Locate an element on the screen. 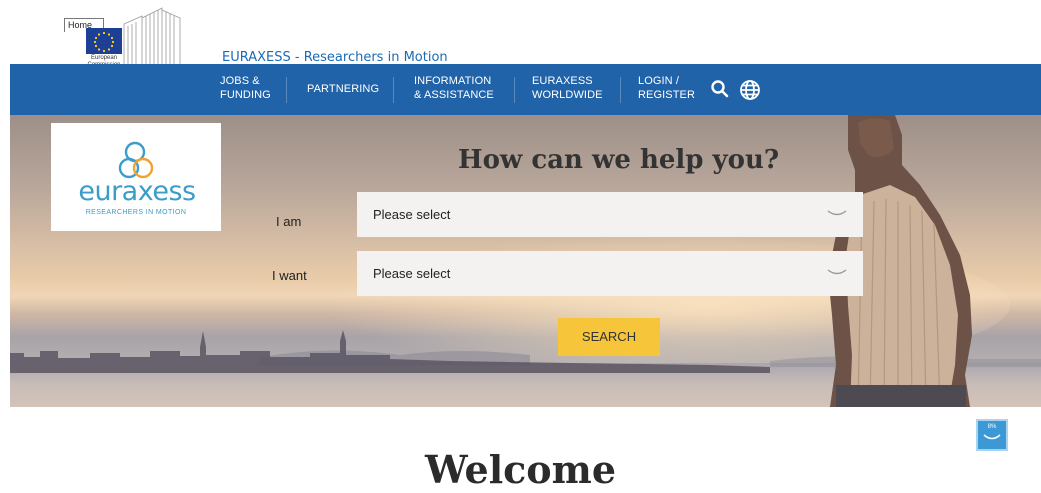 This screenshot has height=493, width=1041. globe-icon is located at coordinates (750, 90).